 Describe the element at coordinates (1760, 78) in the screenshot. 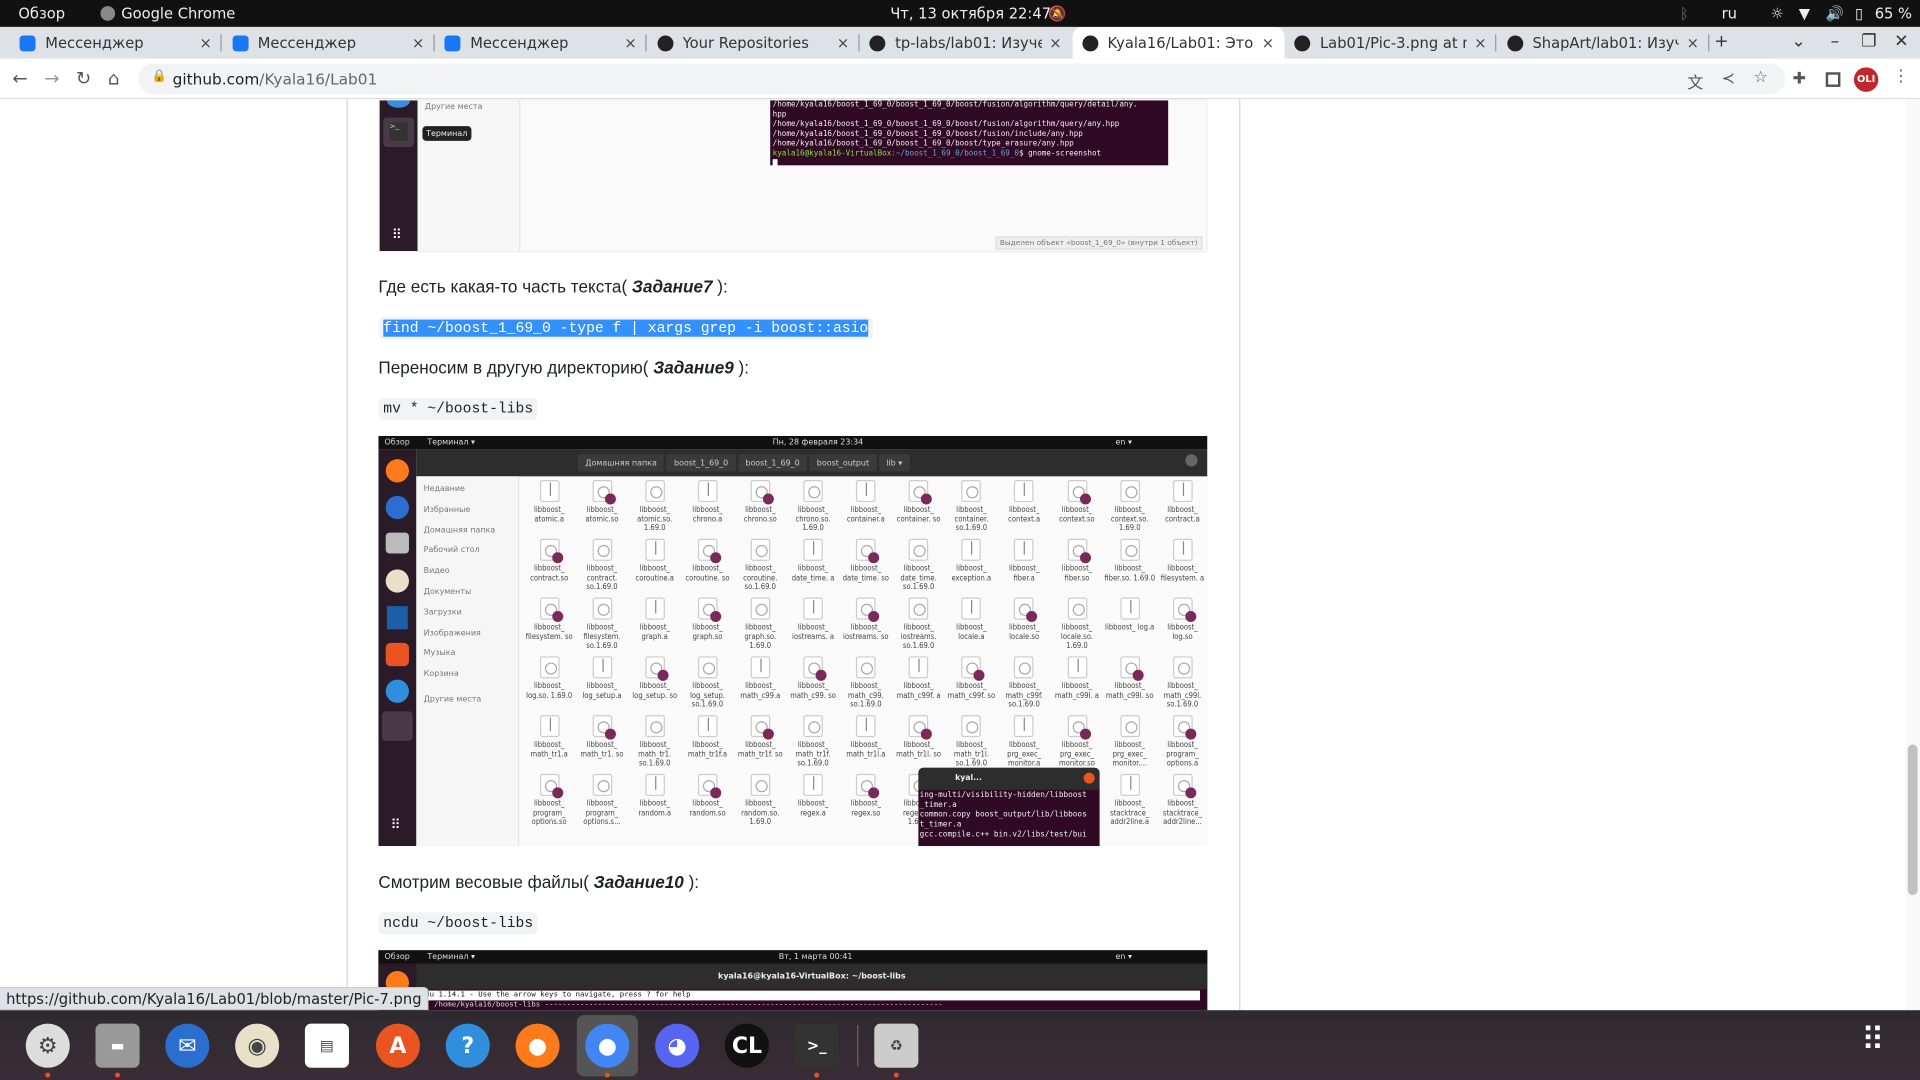

I see `bookmark-star-icon: ☆` at that location.